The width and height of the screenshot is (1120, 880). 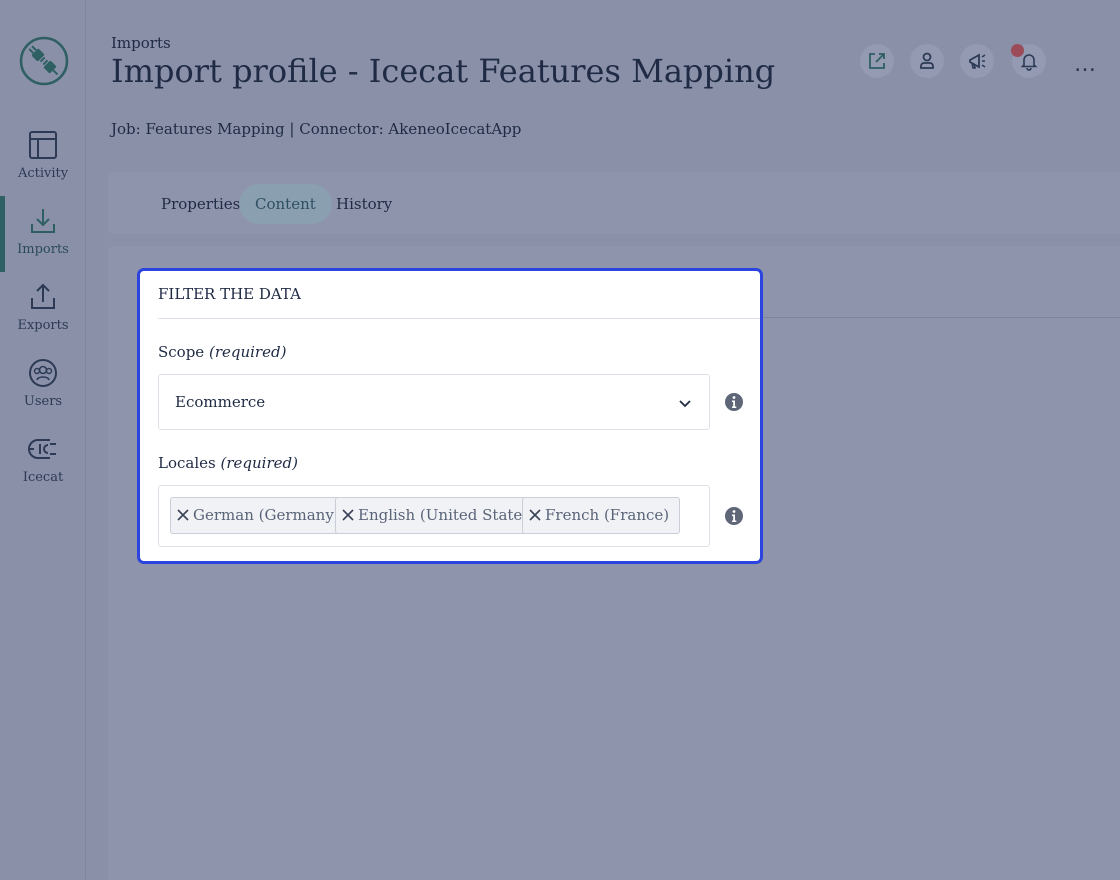 I want to click on plug-logo-icon, so click(x=44, y=61).